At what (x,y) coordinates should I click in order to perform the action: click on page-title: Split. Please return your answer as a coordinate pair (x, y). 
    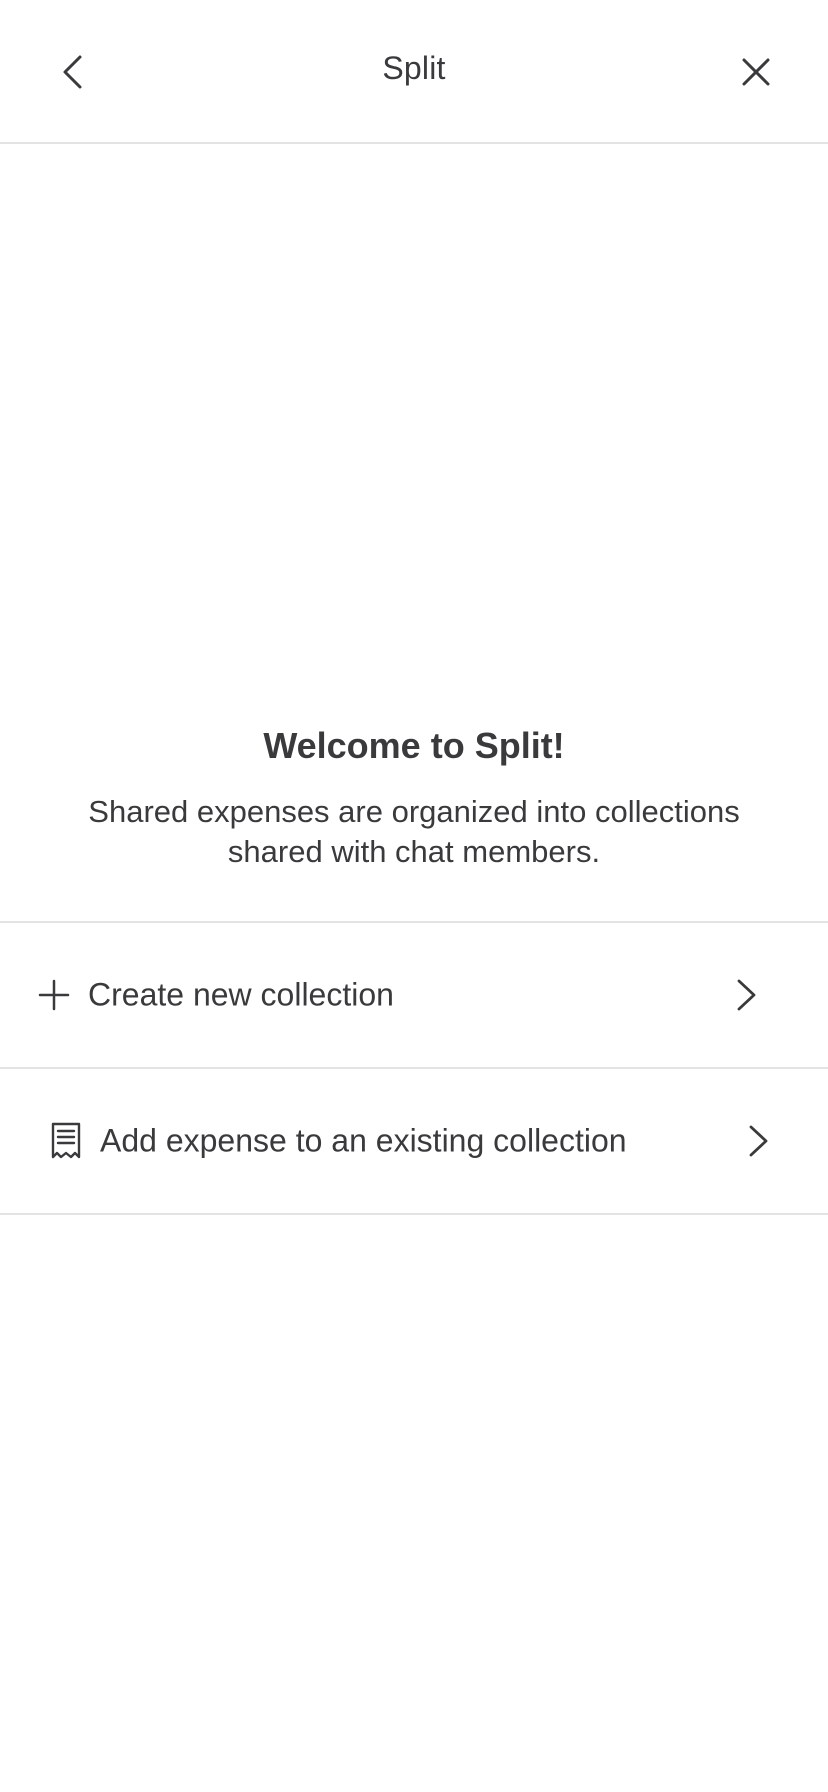
    Looking at the image, I should click on (414, 68).